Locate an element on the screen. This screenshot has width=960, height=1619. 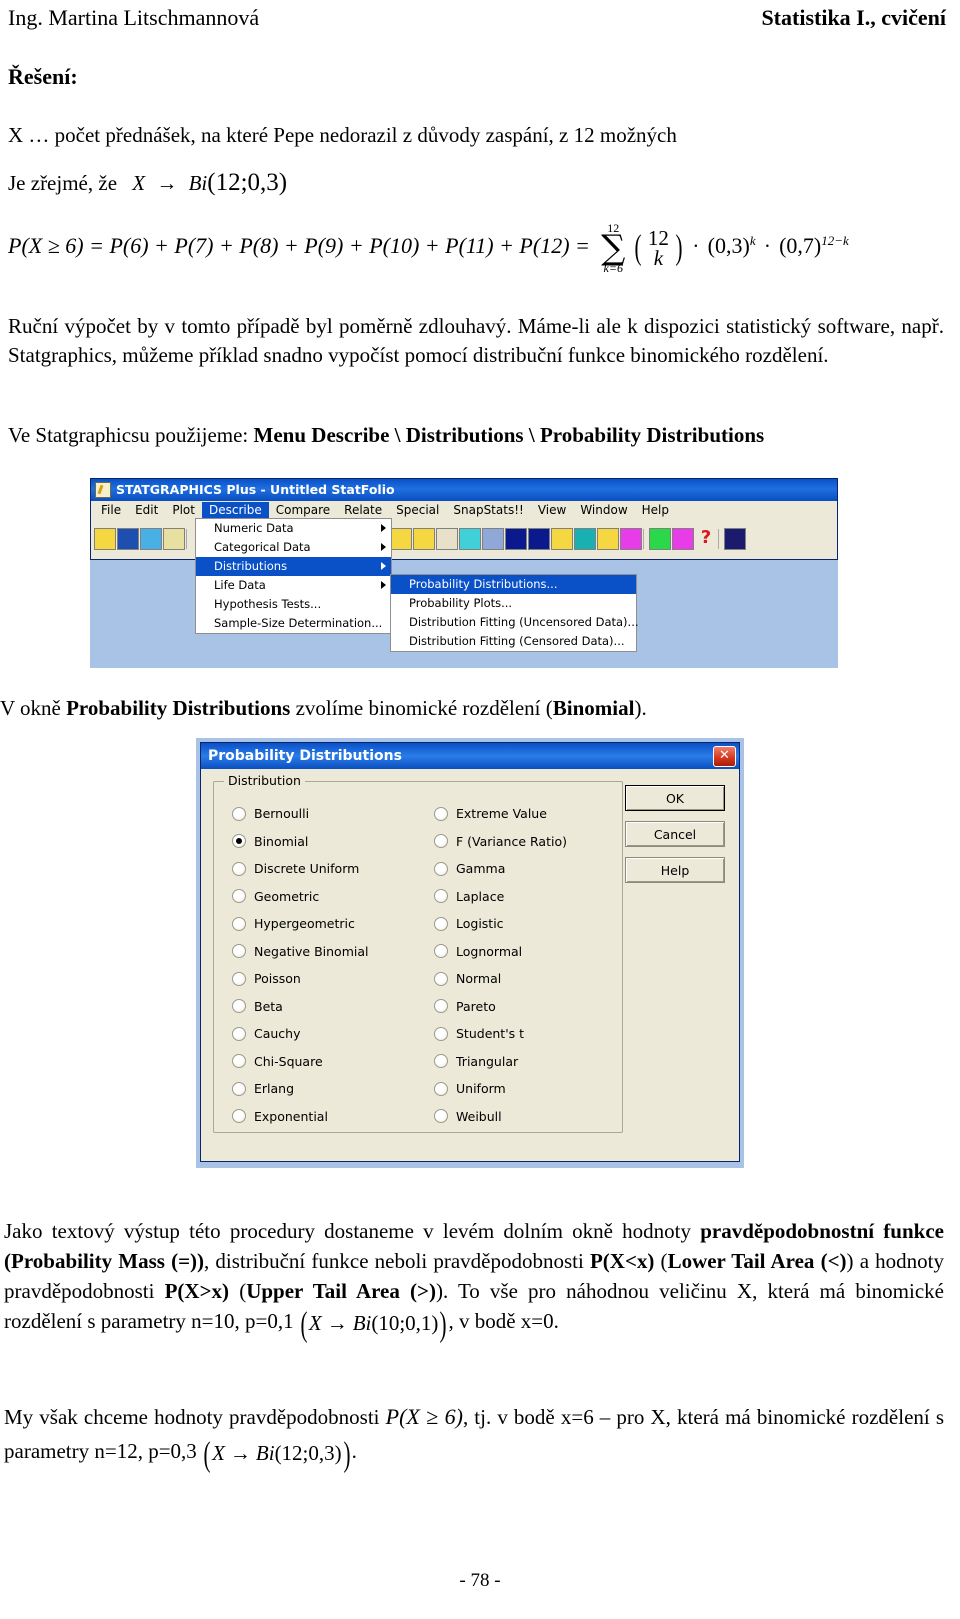
radio-lognormal: Lognormal is located at coordinates (528, 952).